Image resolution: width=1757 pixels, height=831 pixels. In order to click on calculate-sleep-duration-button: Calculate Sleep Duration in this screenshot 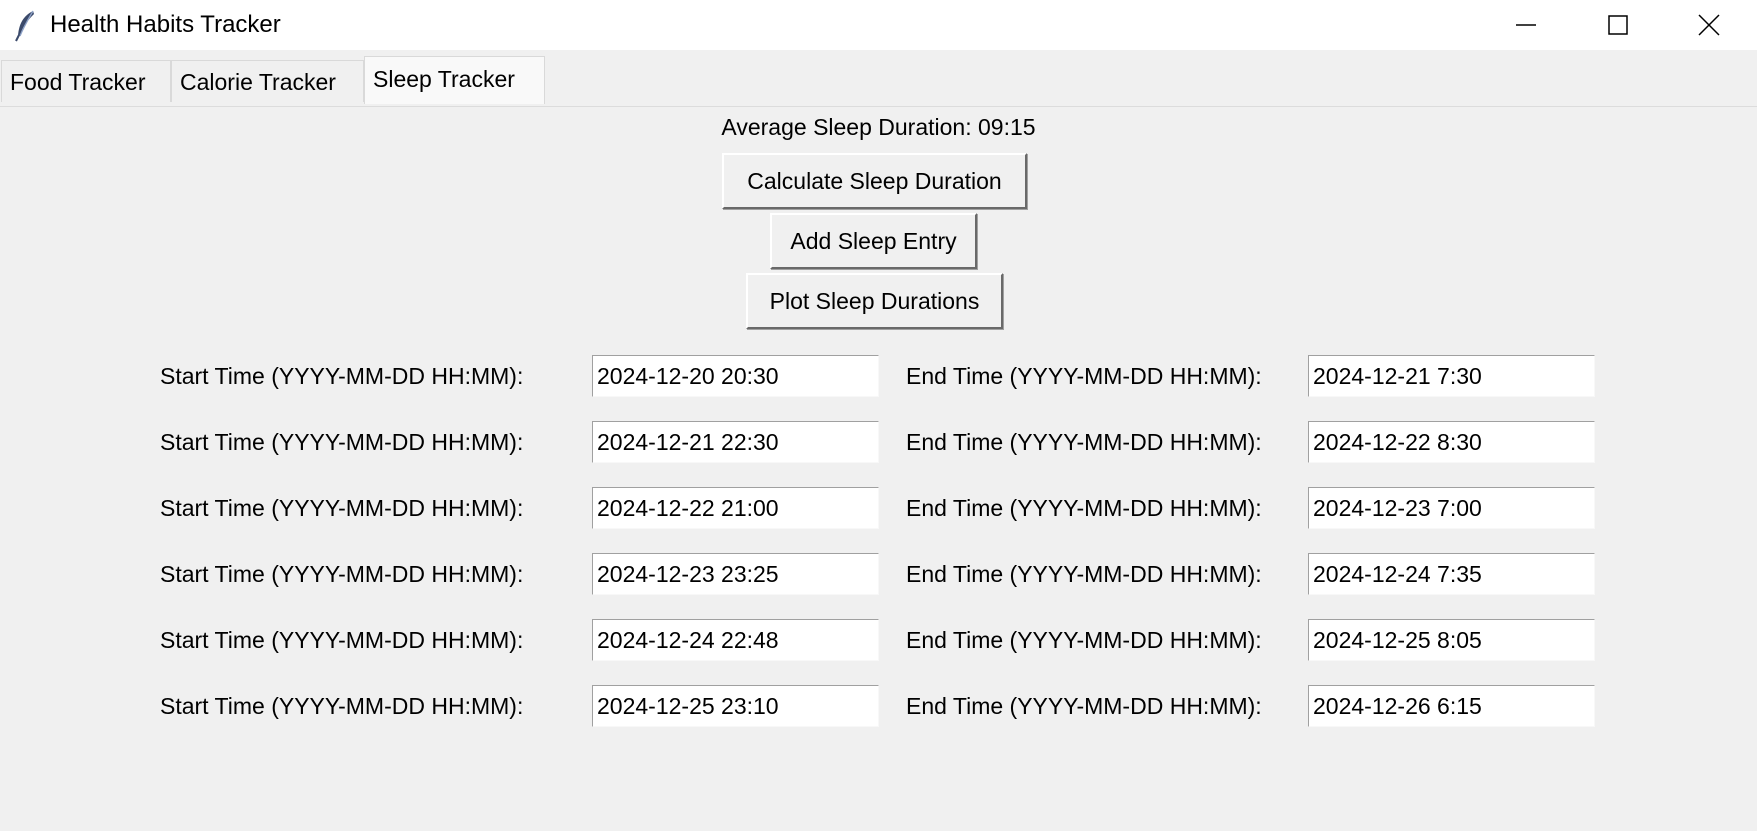, I will do `click(874, 181)`.